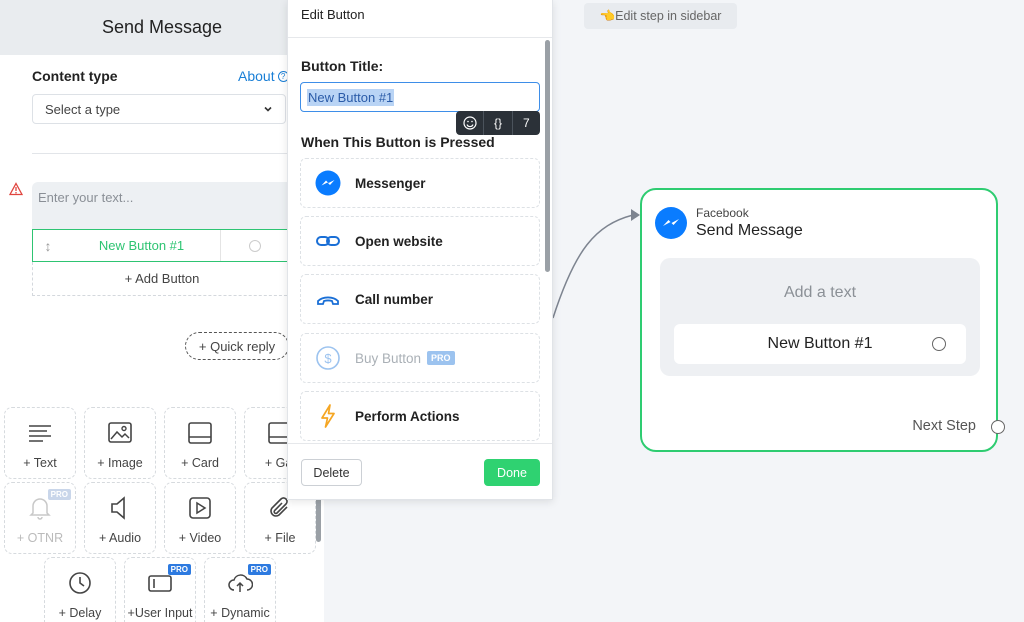  What do you see at coordinates (749, 230) in the screenshot?
I see `node-title: Send Message` at bounding box center [749, 230].